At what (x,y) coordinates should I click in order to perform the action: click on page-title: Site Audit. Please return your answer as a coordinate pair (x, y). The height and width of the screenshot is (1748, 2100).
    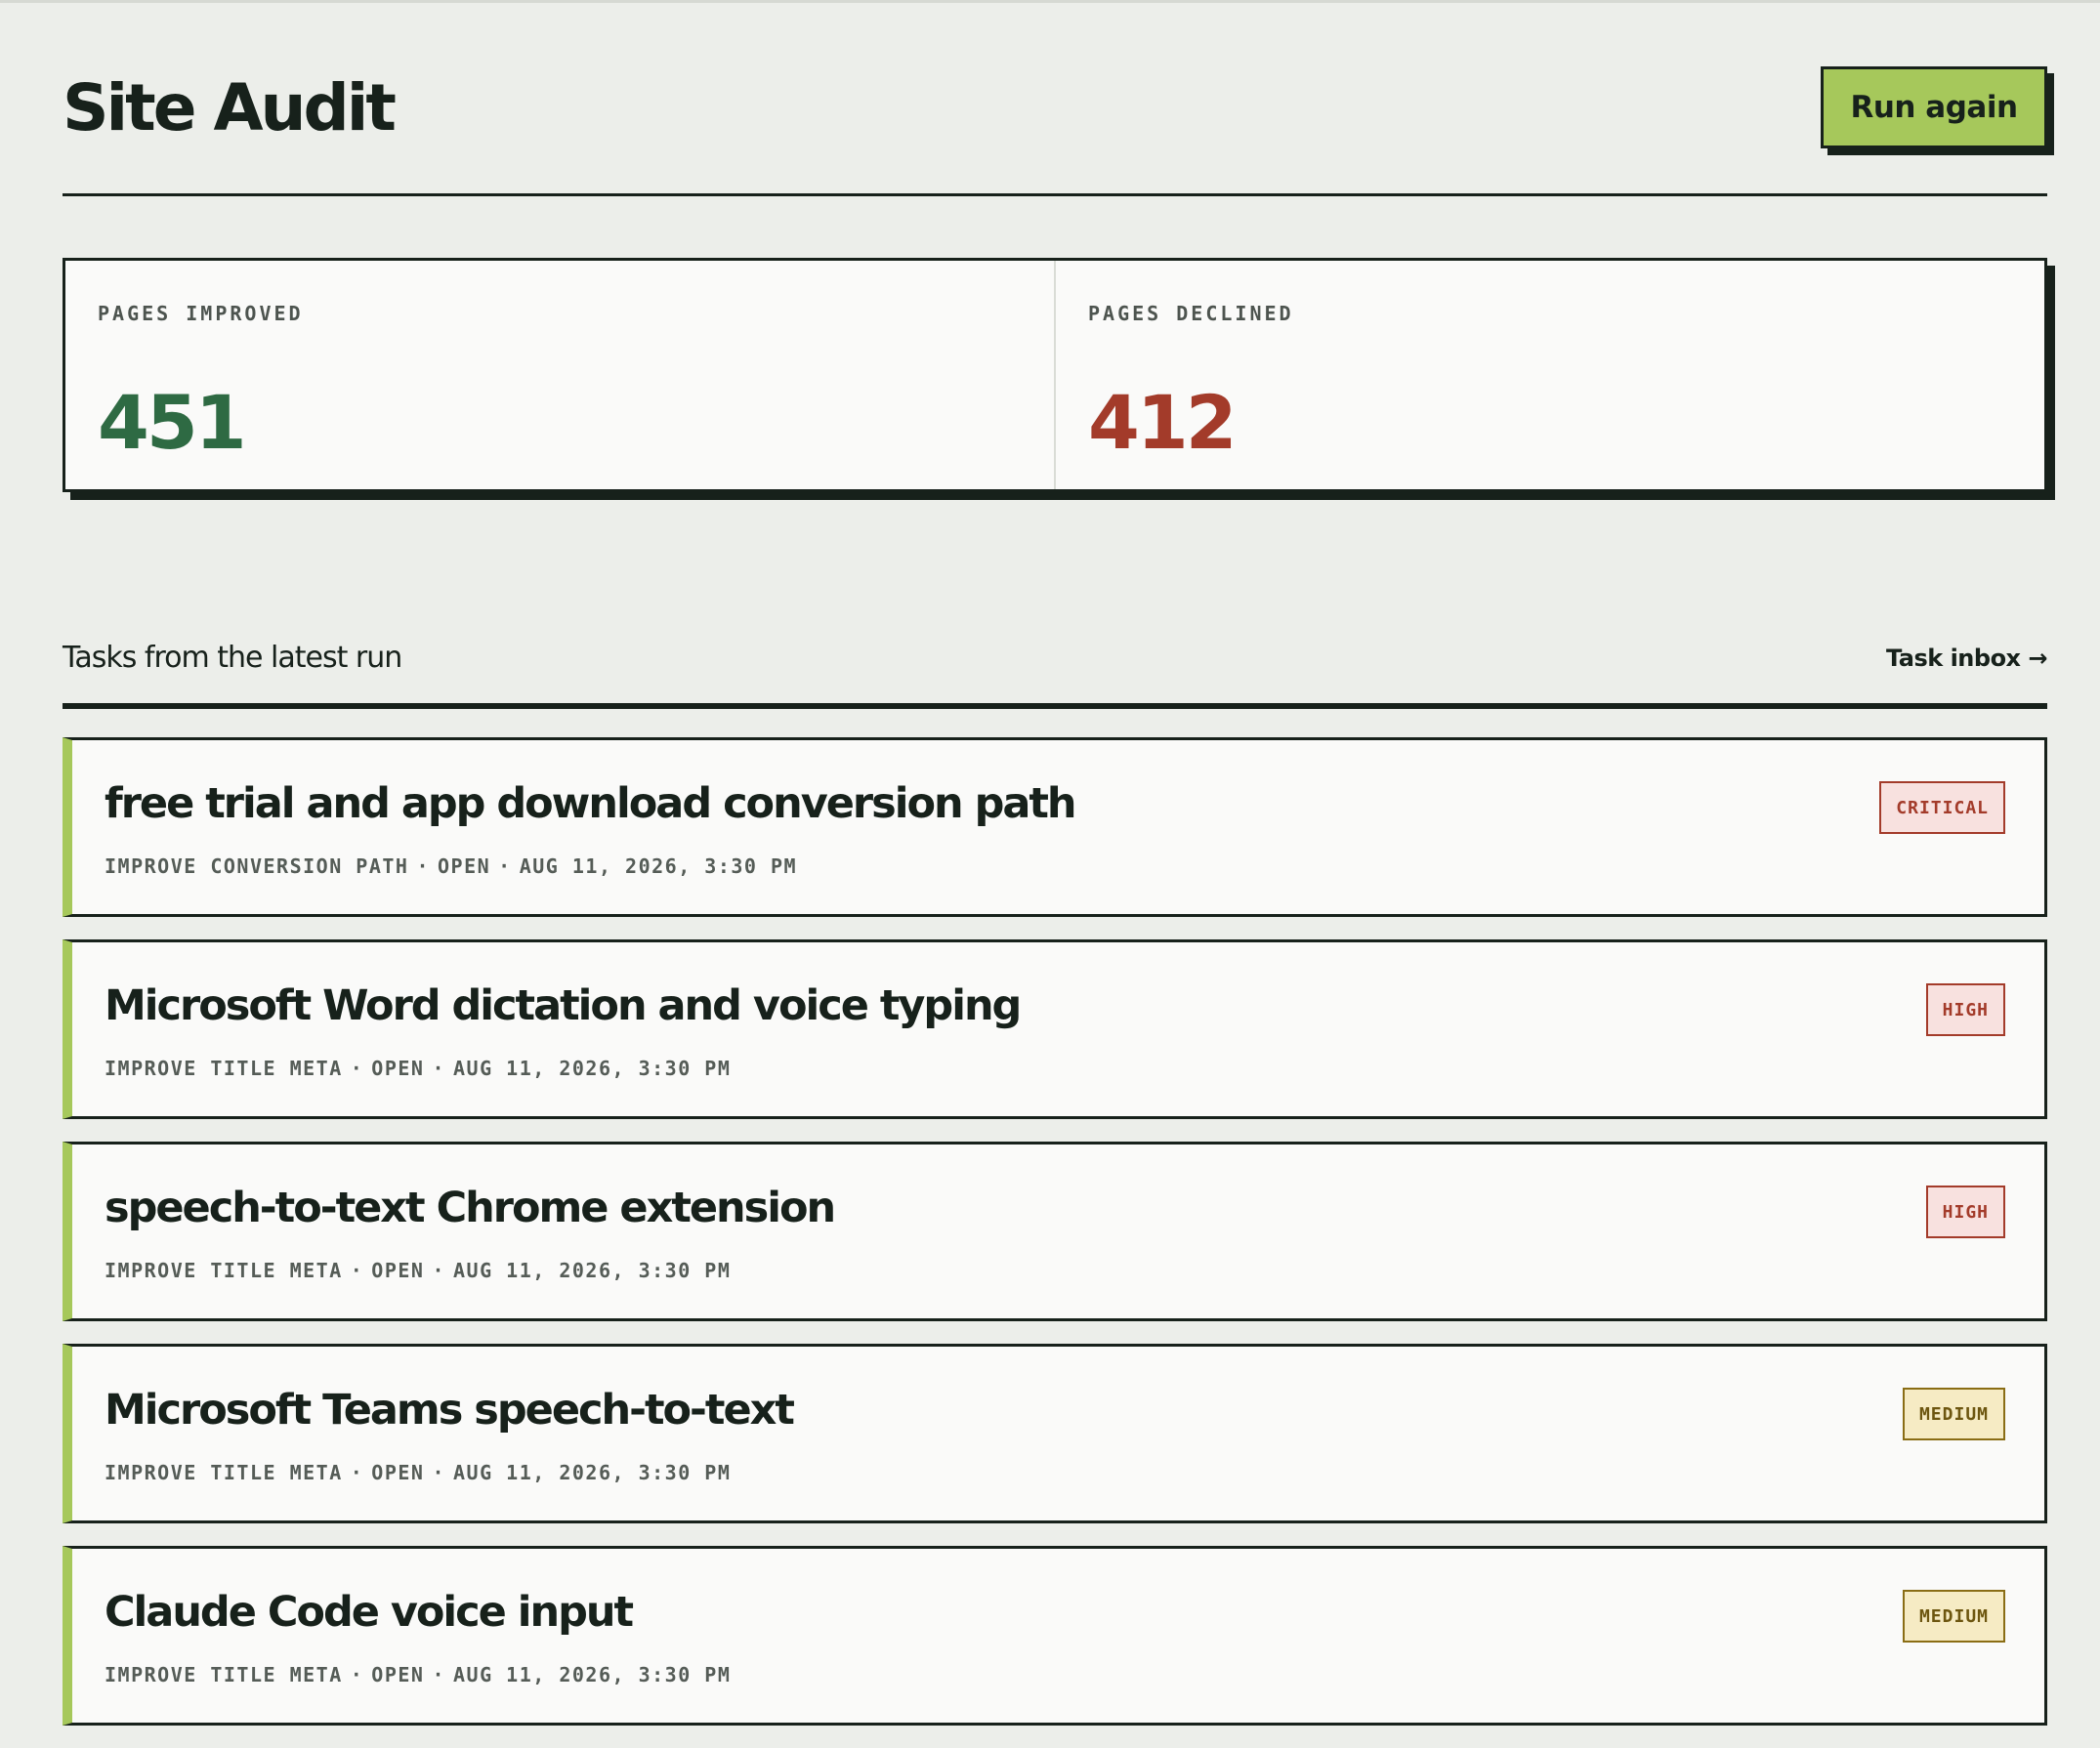
    Looking at the image, I should click on (230, 108).